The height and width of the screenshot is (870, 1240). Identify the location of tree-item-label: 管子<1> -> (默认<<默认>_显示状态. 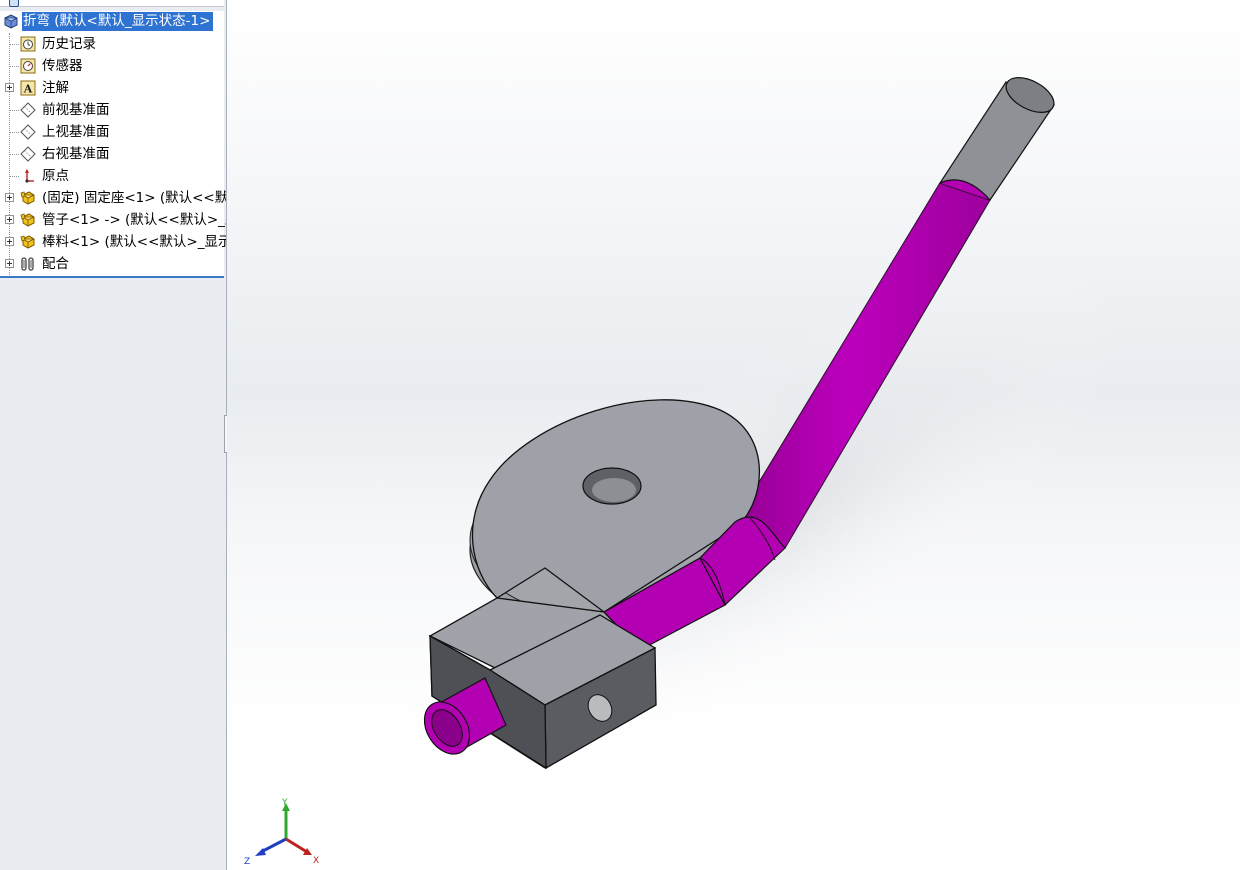
(134, 220).